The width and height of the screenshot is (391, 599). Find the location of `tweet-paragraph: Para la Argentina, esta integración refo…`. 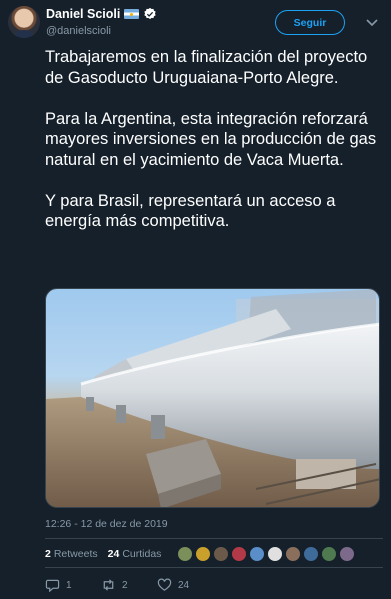

tweet-paragraph: Para la Argentina, esta integración refo… is located at coordinates (211, 139).